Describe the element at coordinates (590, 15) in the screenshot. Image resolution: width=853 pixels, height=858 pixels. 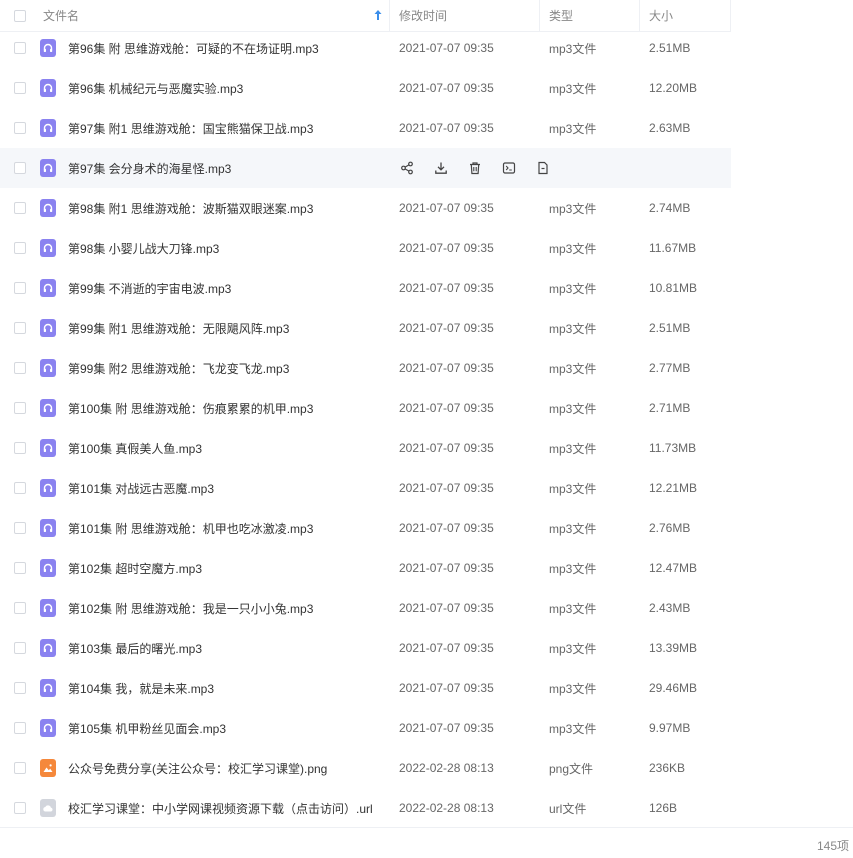
I see `column-header-type: 类型` at that location.